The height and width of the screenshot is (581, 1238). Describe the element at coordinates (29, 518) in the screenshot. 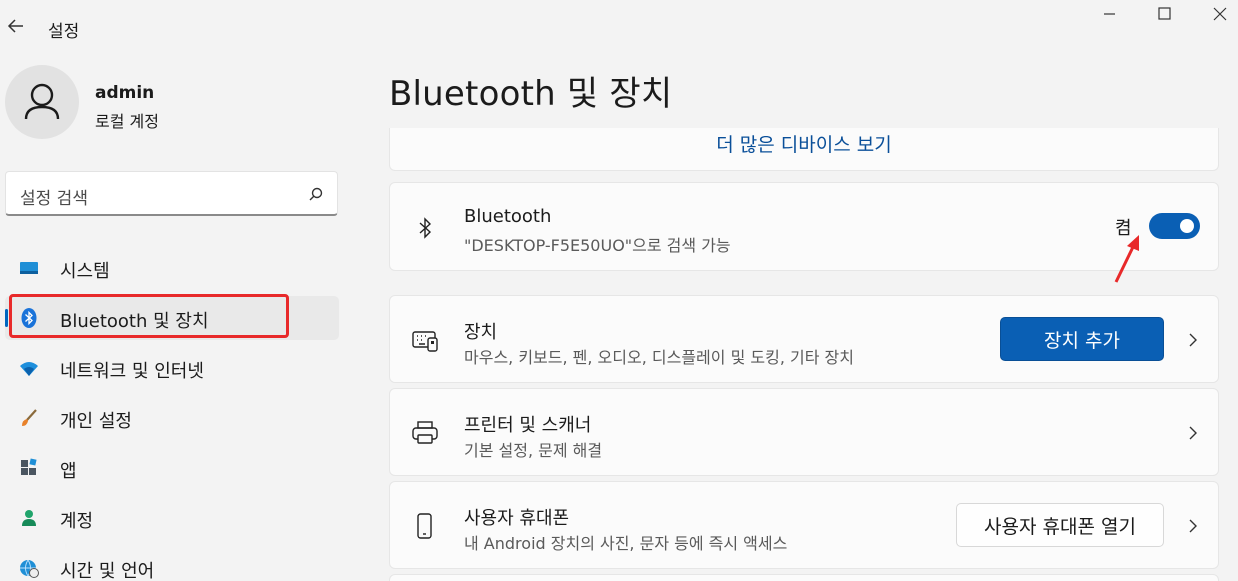

I see `account-icon` at that location.